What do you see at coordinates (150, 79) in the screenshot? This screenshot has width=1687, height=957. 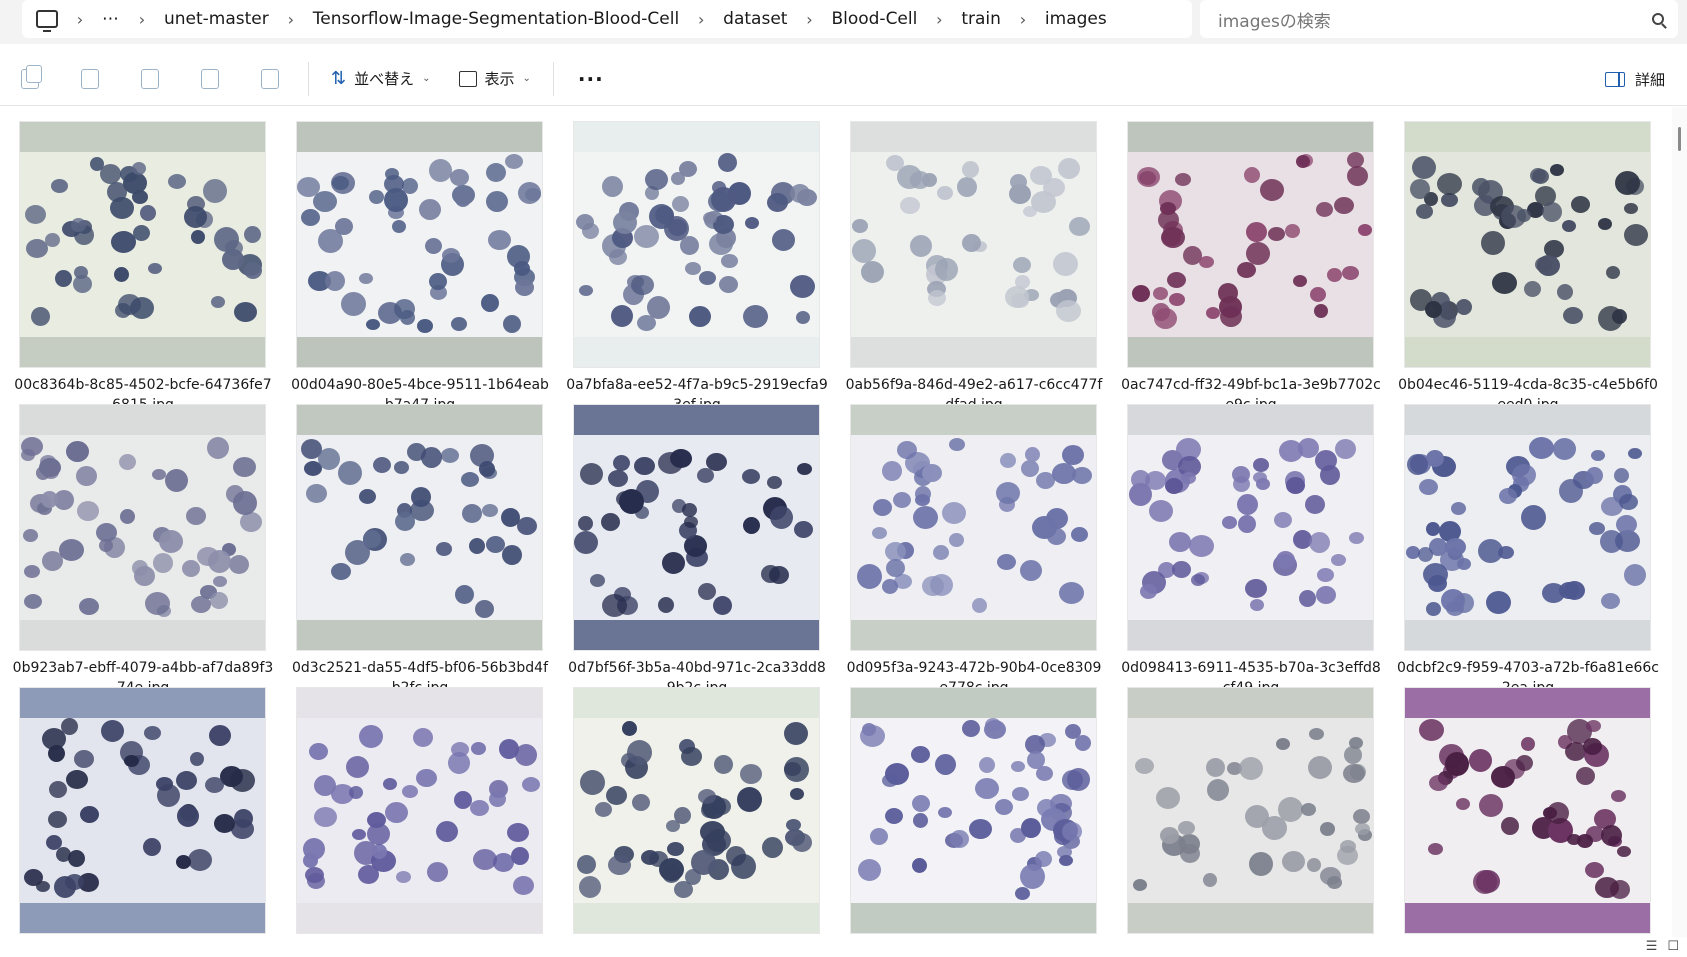 I see `rename-button` at bounding box center [150, 79].